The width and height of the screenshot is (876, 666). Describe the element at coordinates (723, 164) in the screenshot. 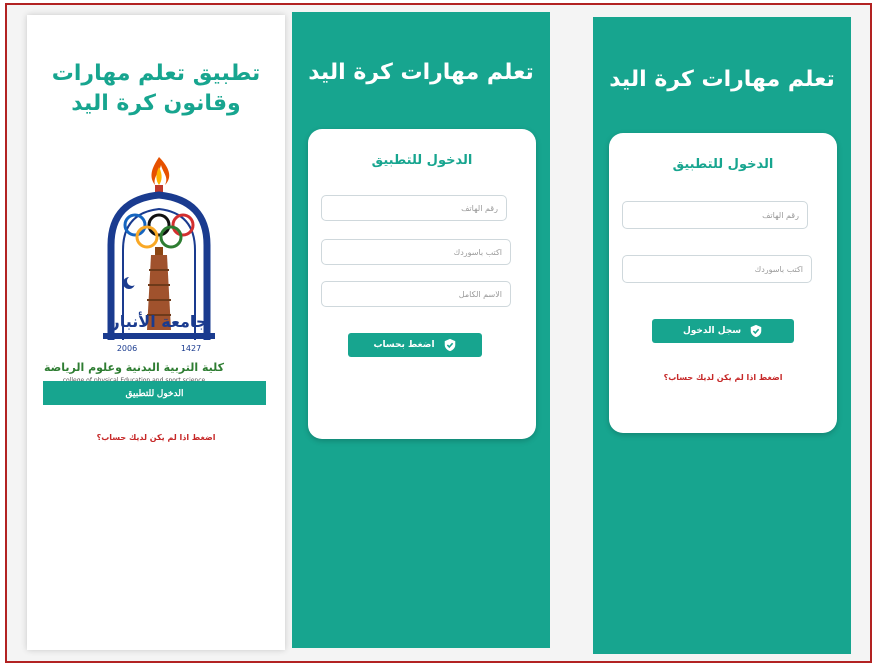

I see `login-card-title: الدخول للتطبيق` at that location.